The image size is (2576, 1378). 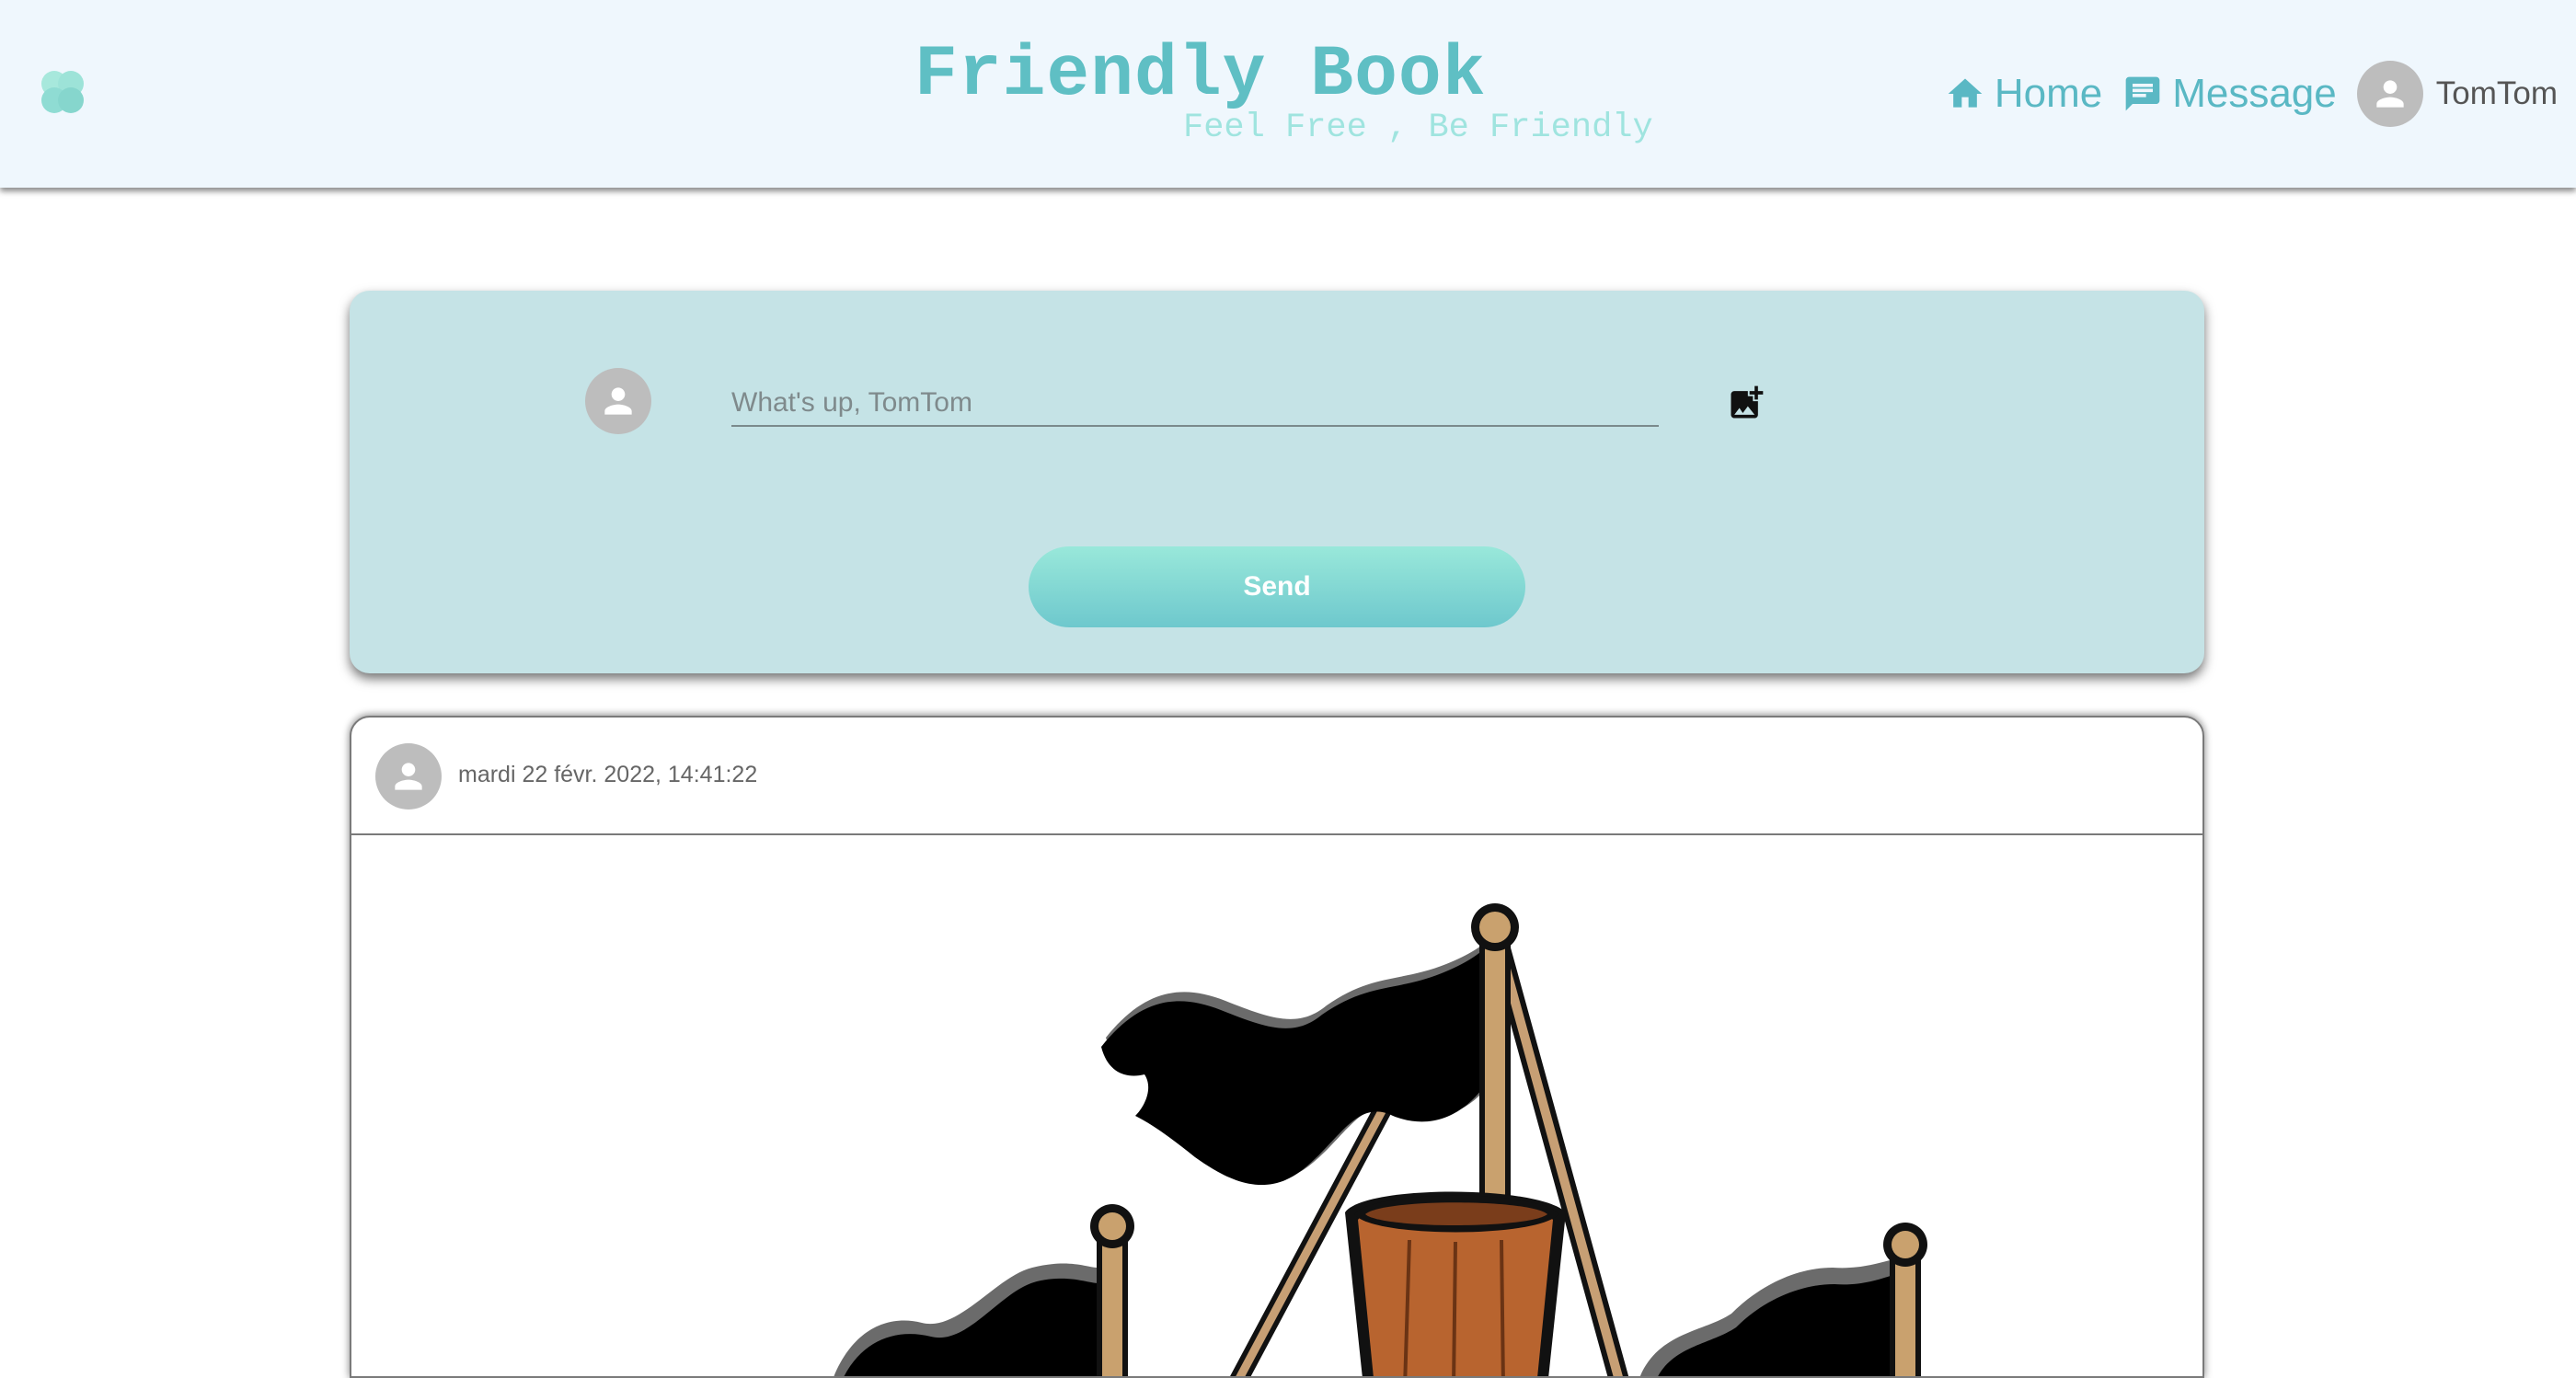 I want to click on username: TomTom, so click(x=2497, y=93).